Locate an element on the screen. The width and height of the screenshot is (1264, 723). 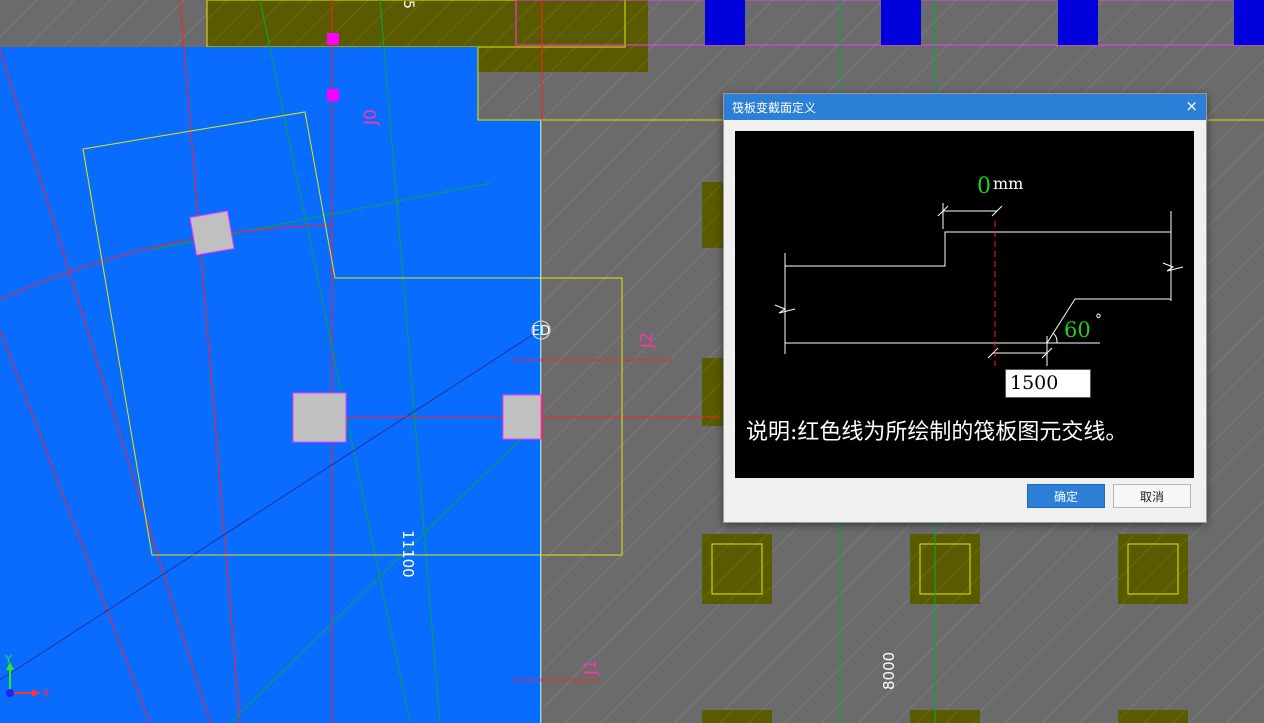
dimension-label: 5 is located at coordinates (408, 4).